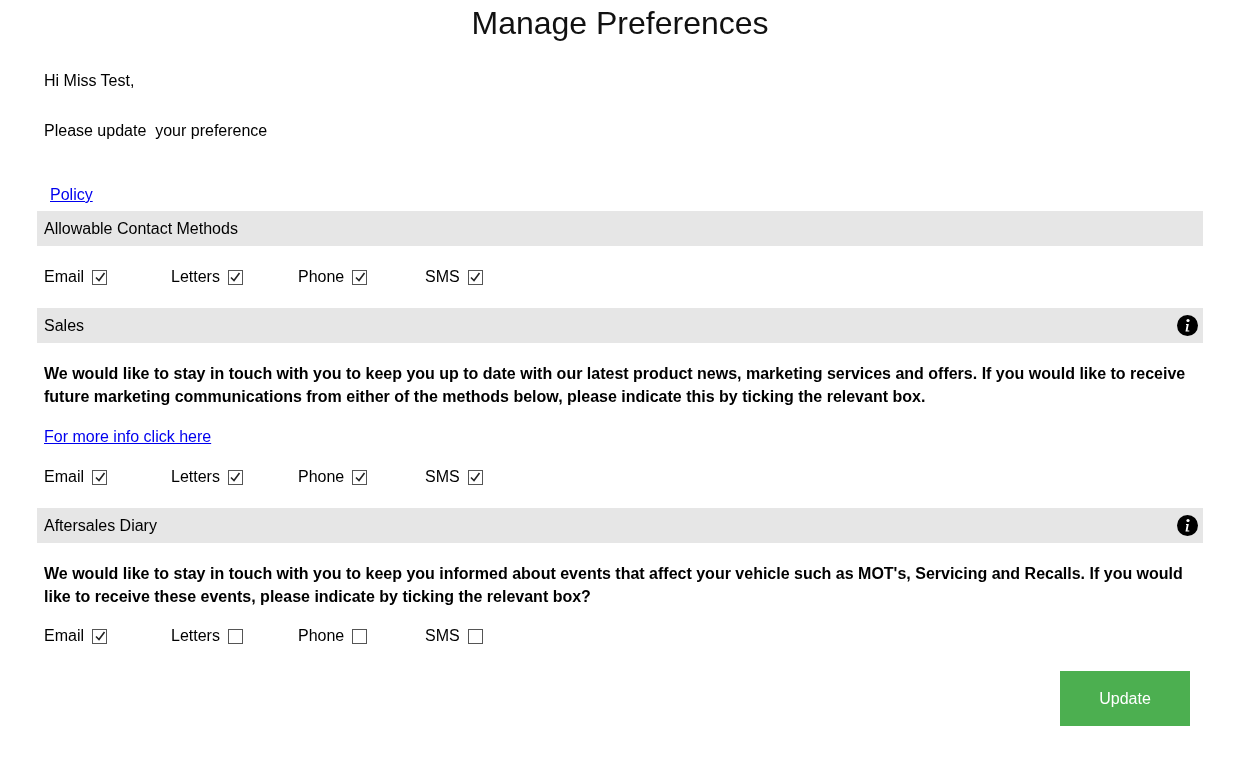  Describe the element at coordinates (156, 131) in the screenshot. I see `intro-text: Please update your preference` at that location.